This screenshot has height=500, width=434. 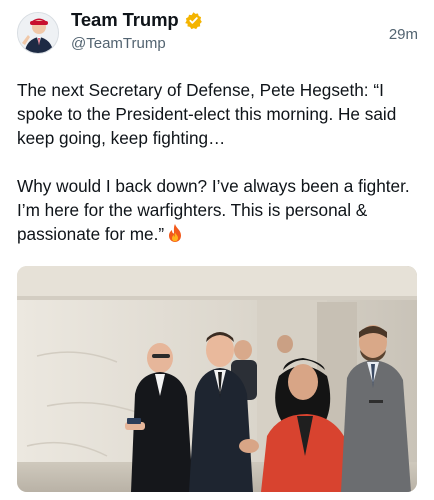 I want to click on verified-badge-icon, so click(x=193, y=20).